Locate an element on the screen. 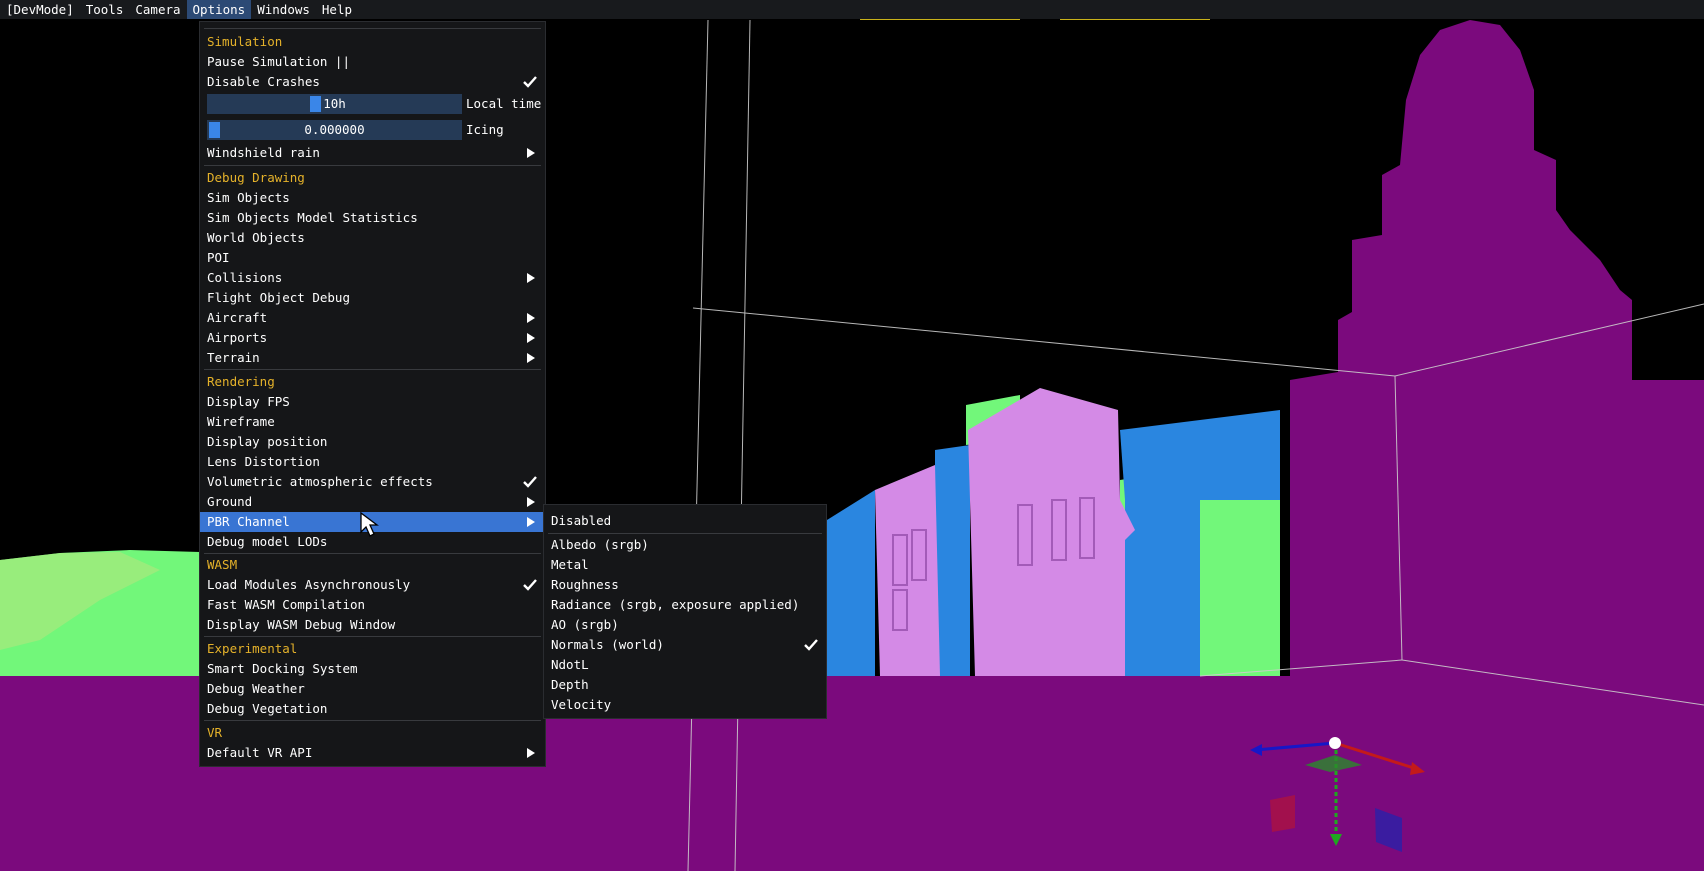  menu-item-disable-crashes: Disable Crashes is located at coordinates (372, 82).